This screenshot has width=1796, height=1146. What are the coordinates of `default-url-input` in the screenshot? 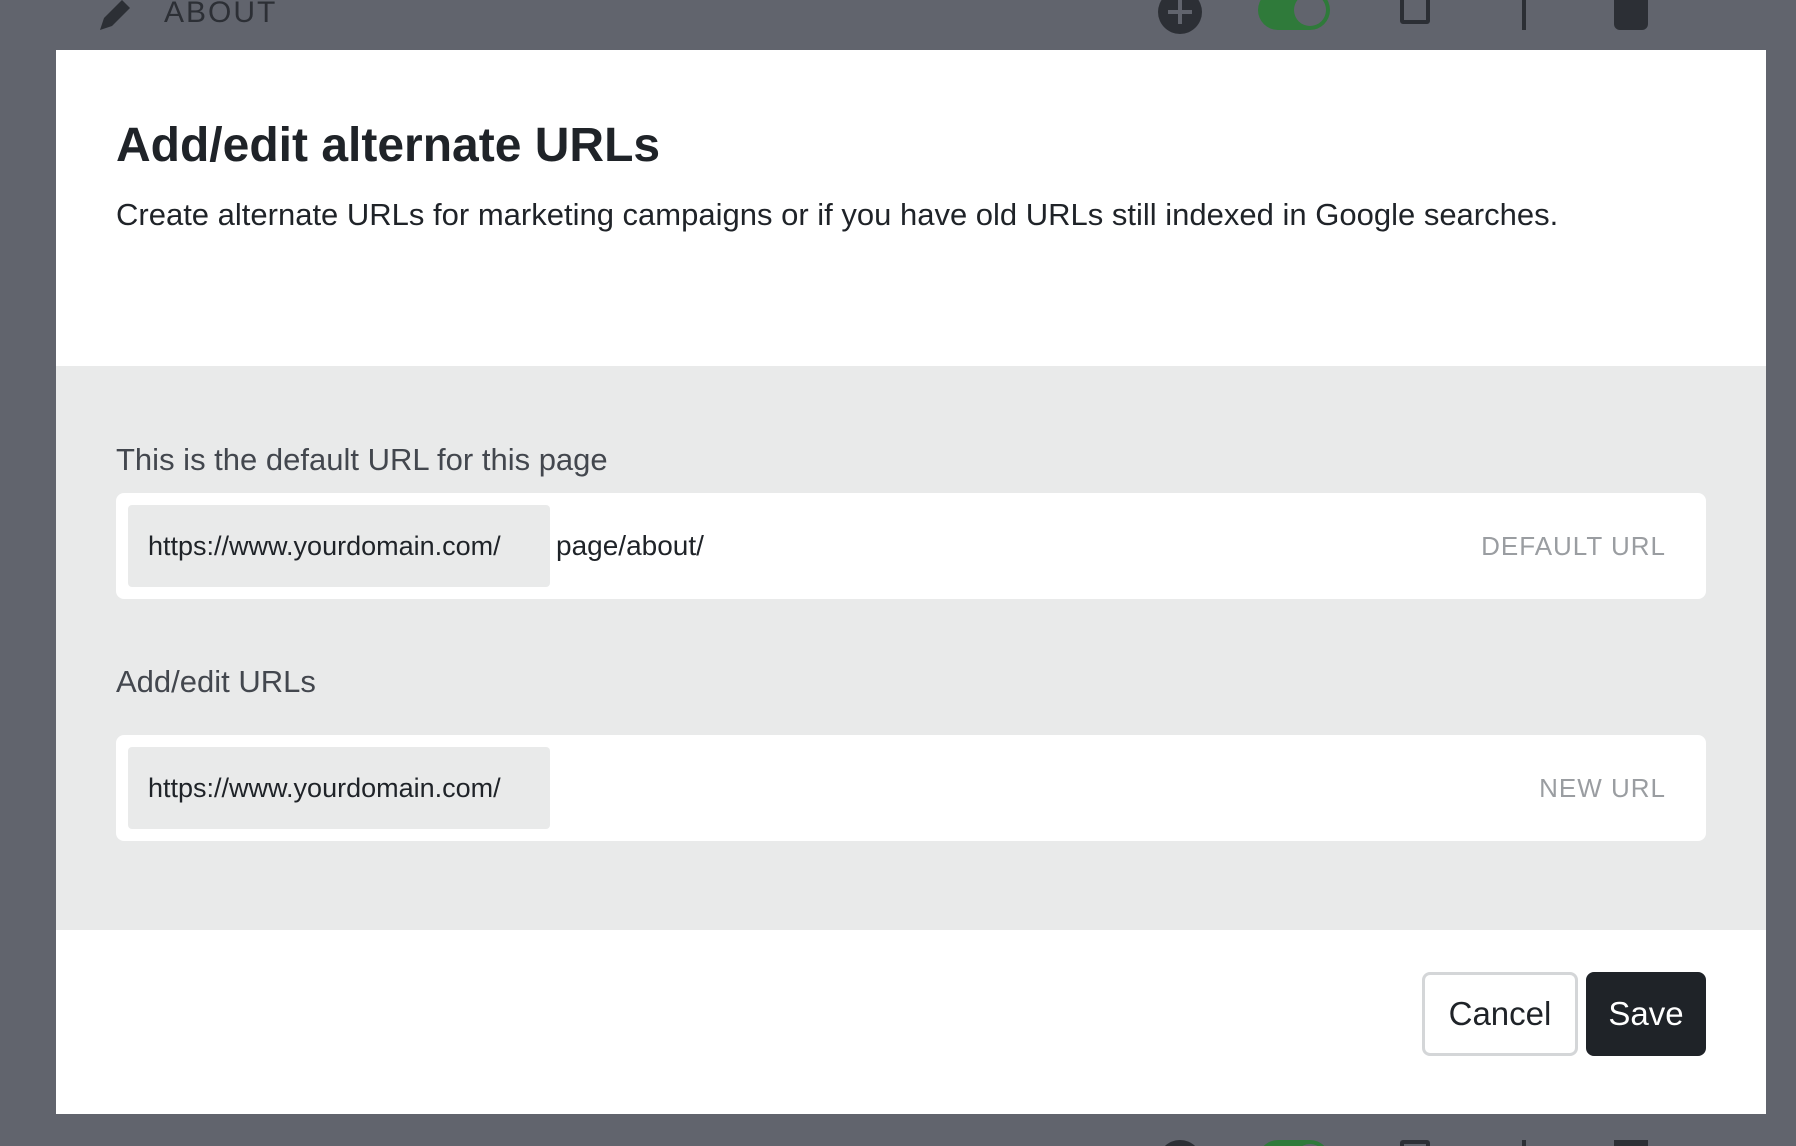 It's located at (1006, 546).